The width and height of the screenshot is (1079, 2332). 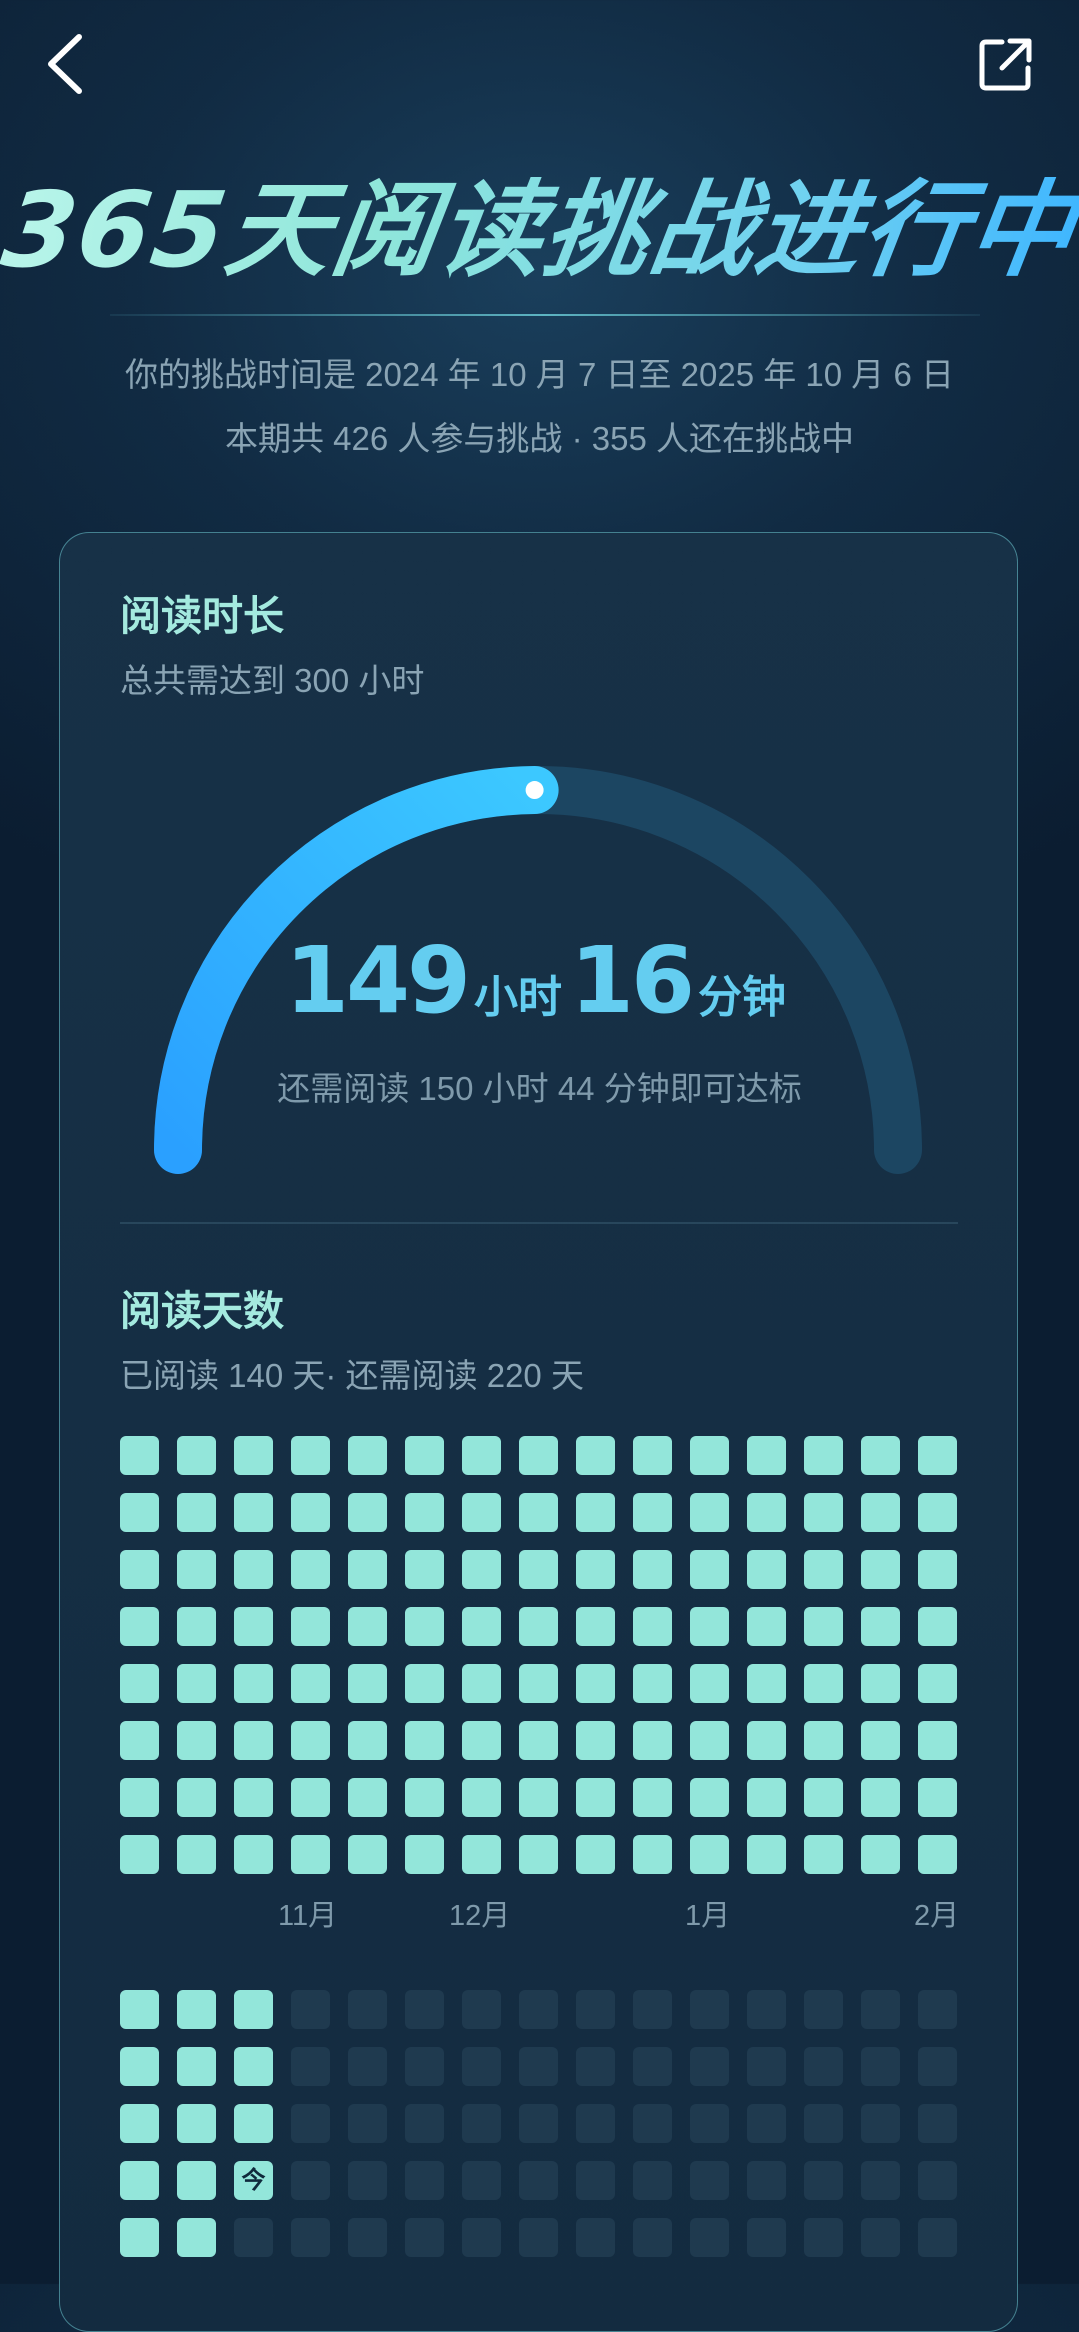 I want to click on hours-unit: 小时, so click(x=518, y=997).